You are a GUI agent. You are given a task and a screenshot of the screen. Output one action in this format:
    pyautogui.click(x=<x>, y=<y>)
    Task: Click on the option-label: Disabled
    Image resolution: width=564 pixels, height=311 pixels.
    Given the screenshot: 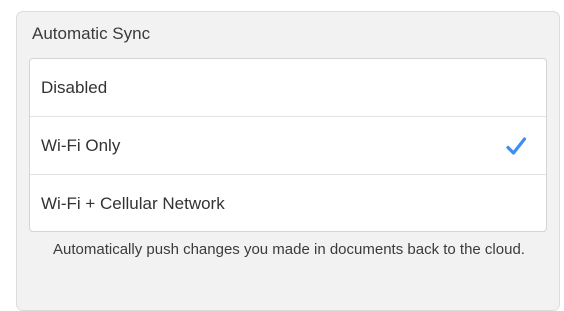 What is the action you would take?
    pyautogui.click(x=74, y=87)
    